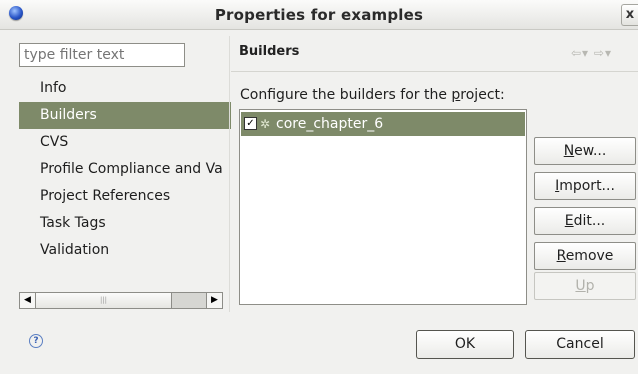  What do you see at coordinates (125, 250) in the screenshot?
I see `nav-item-validation: Validation` at bounding box center [125, 250].